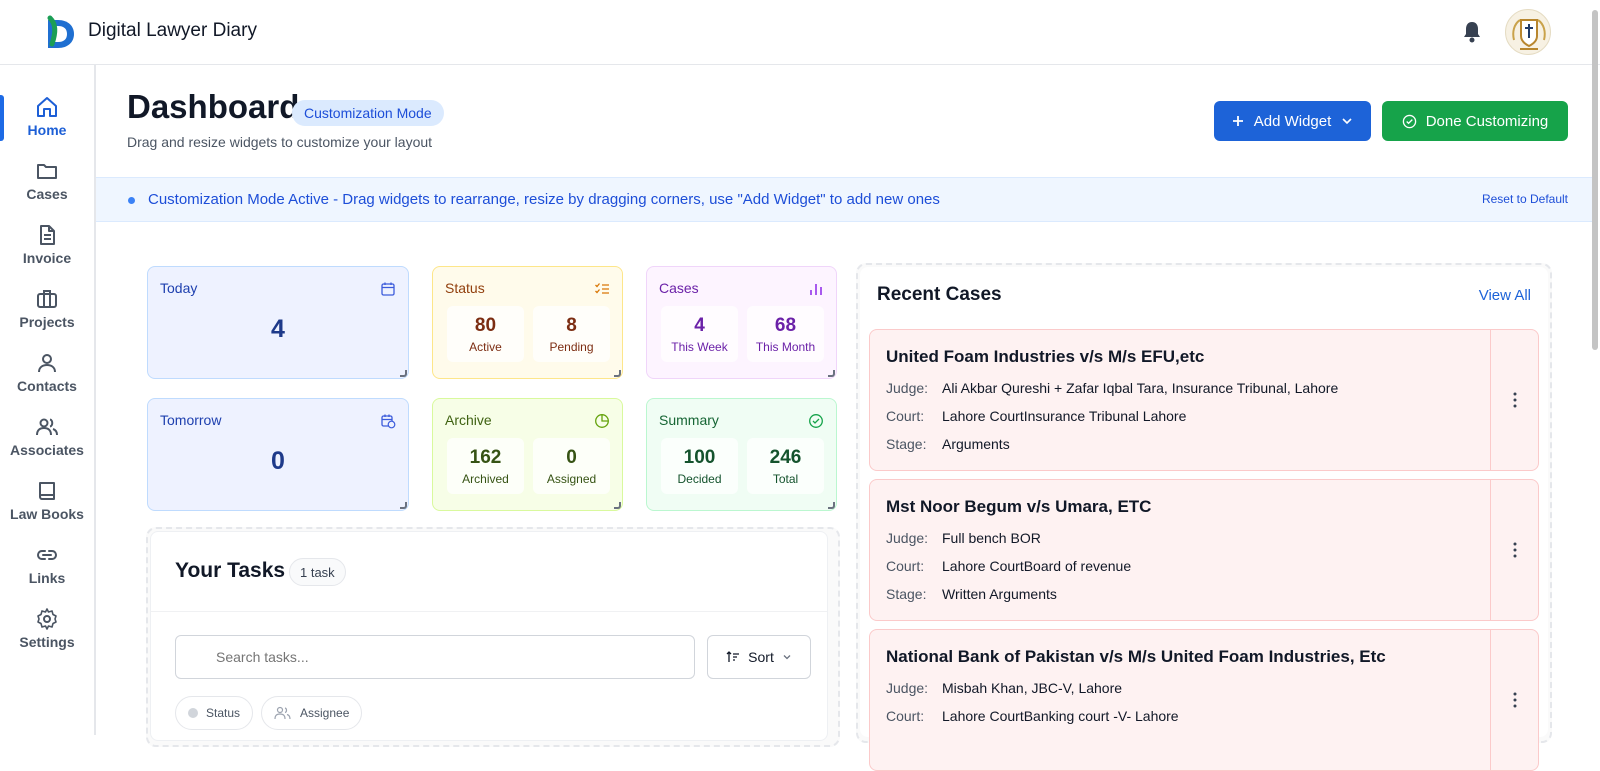 This screenshot has height=771, width=1600. I want to click on sort-icon, so click(733, 656).